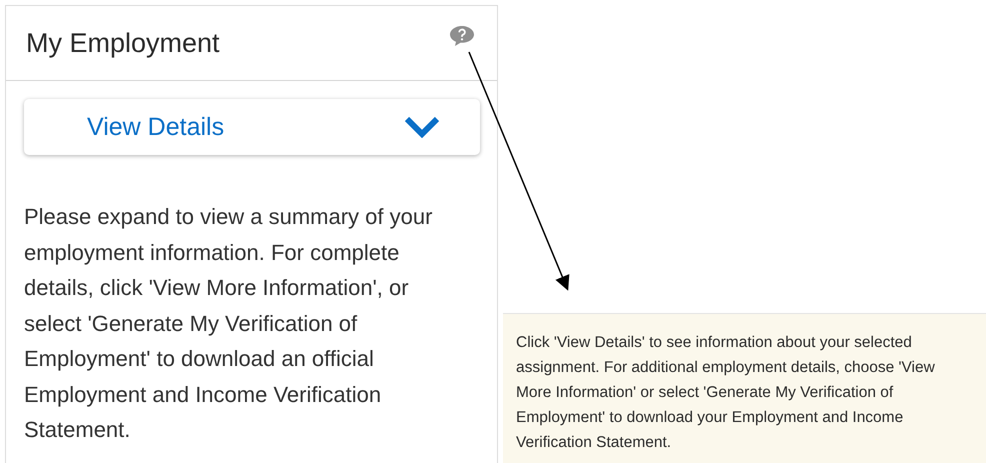  I want to click on card-title: My Employment, so click(123, 43).